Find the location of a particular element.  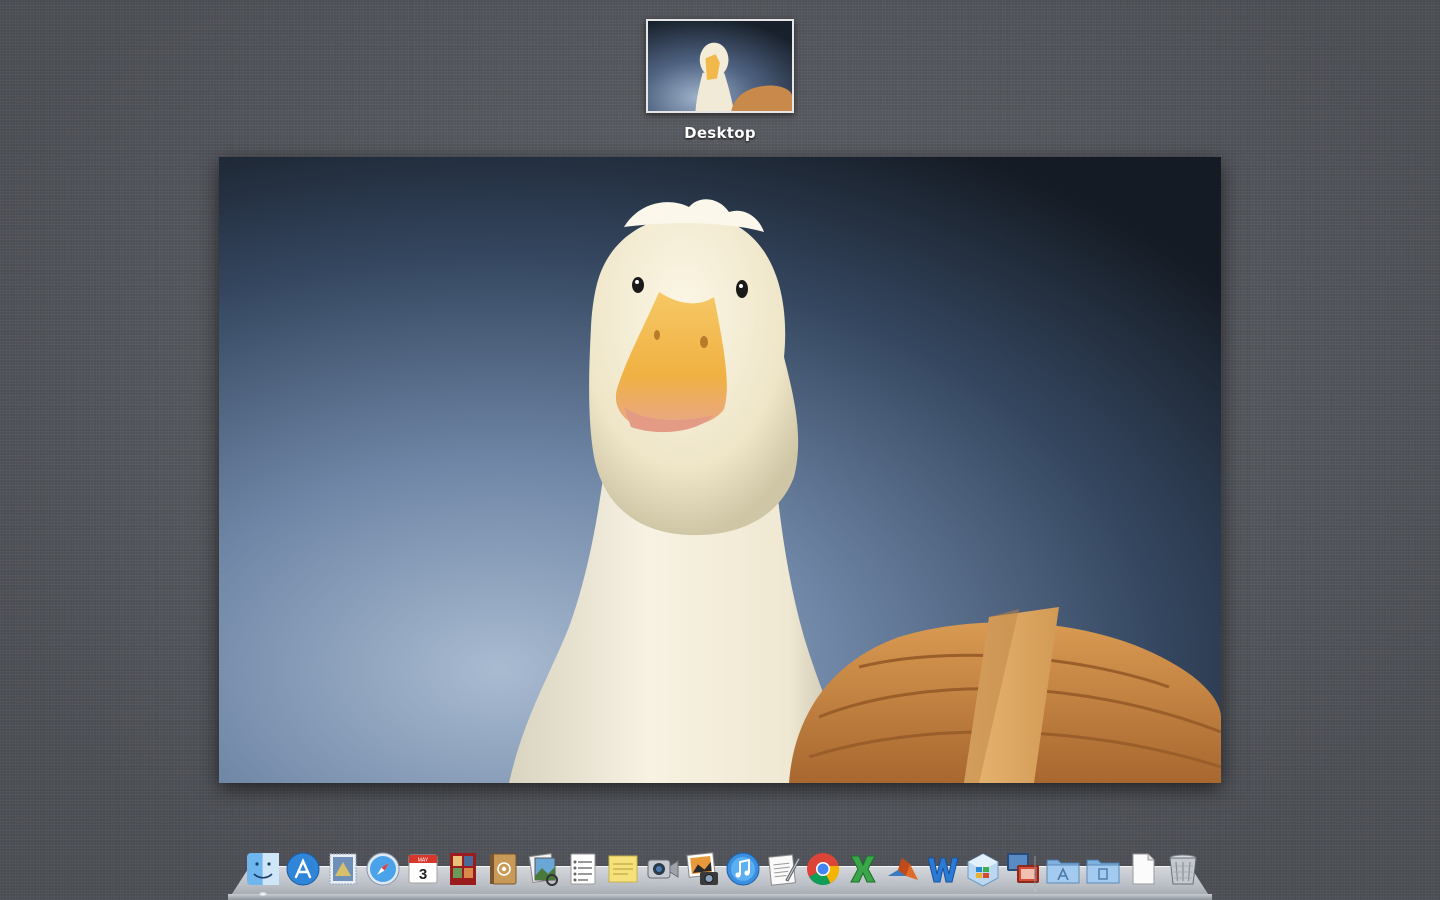

dock-item-word is located at coordinates (943, 871).